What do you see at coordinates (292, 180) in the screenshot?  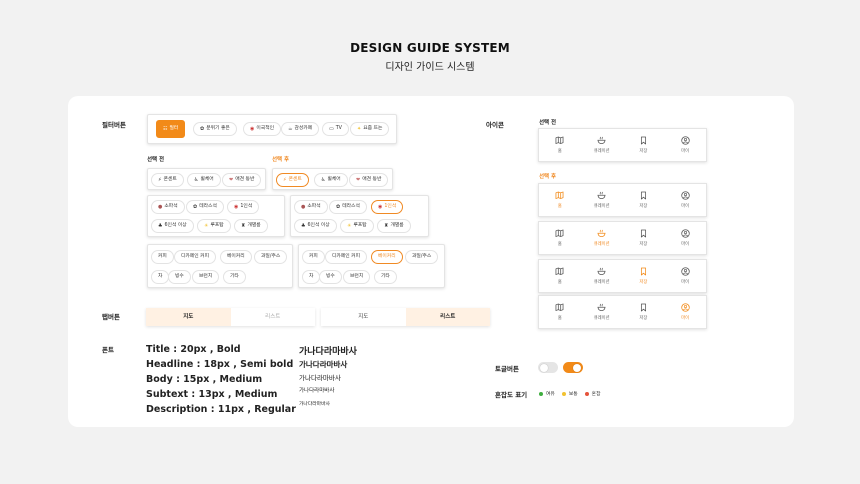 I see `filter-chip-selected: ⚡ 콘센트` at bounding box center [292, 180].